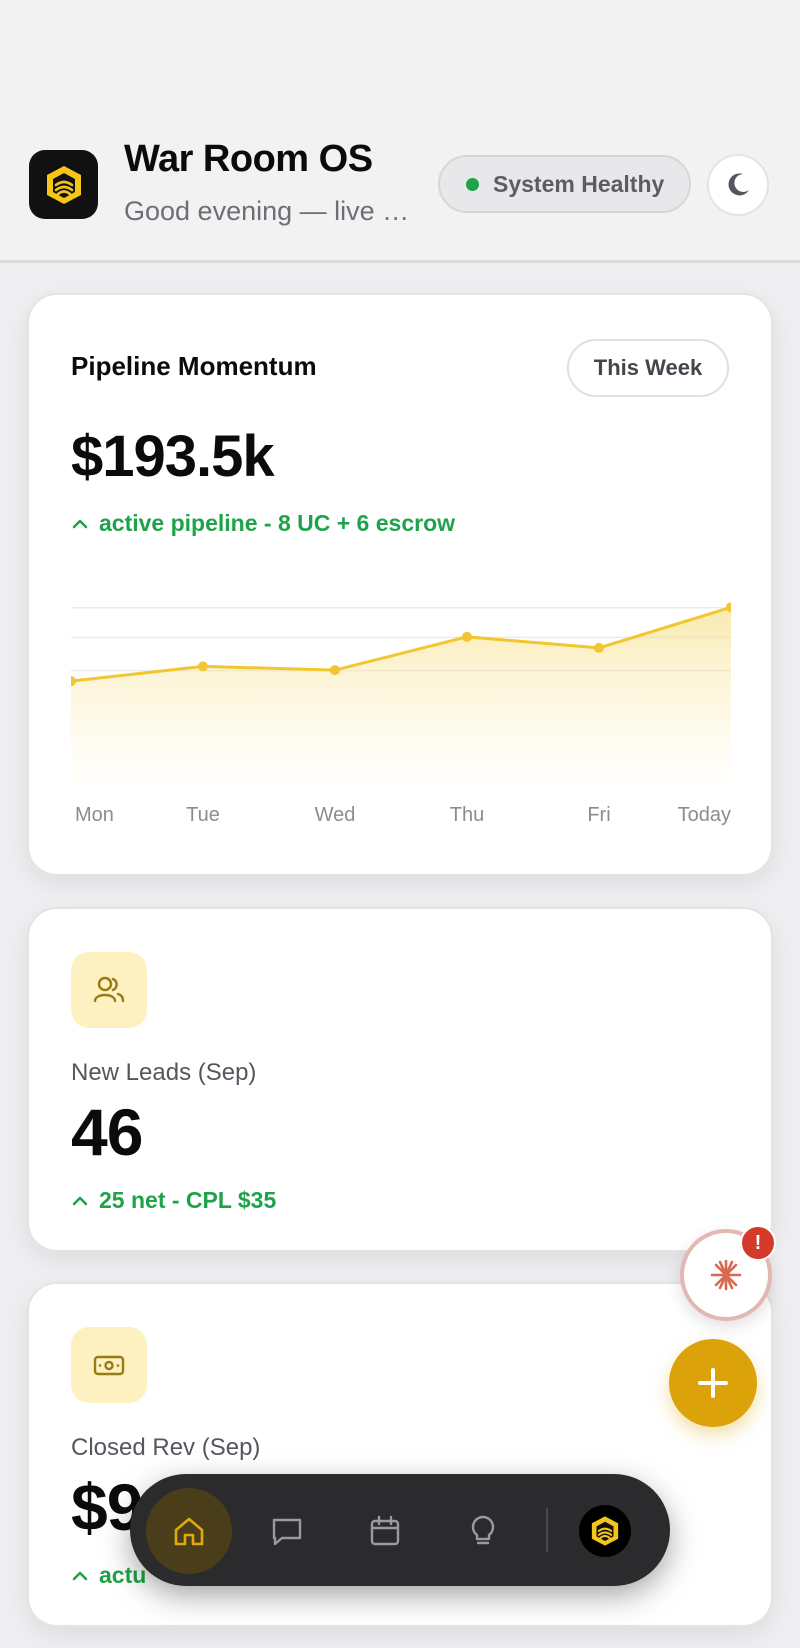  I want to click on kpi-trend: 25 net - CPL $35, so click(173, 1200).